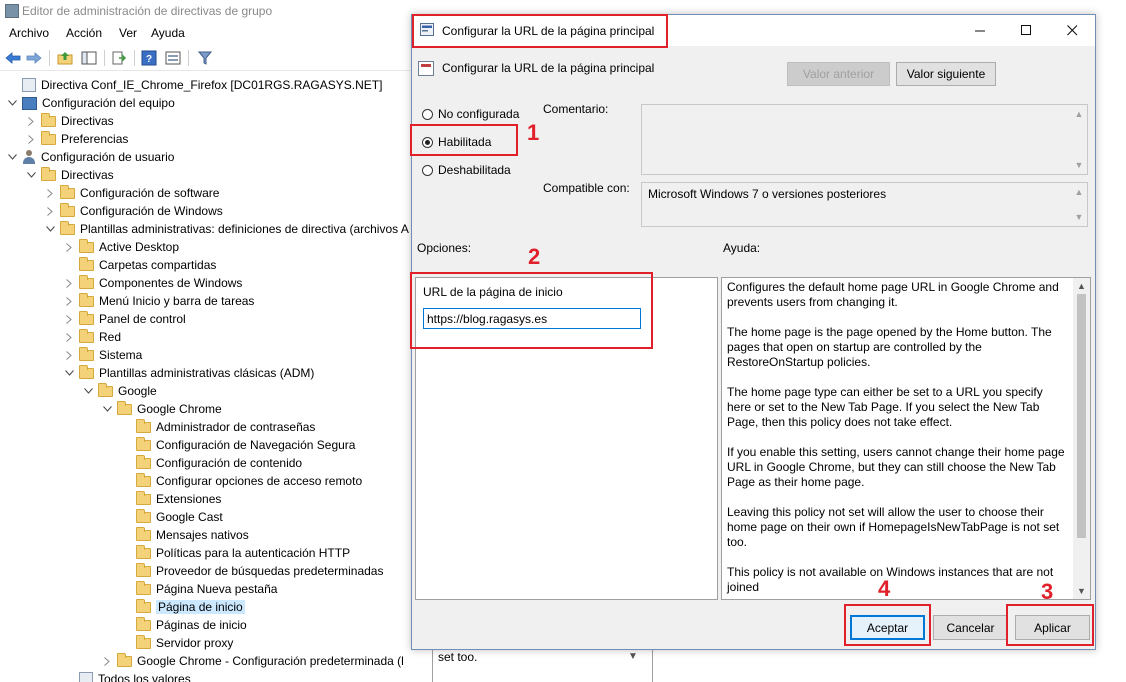 The height and width of the screenshot is (682, 1126). I want to click on tree-item: Google Chrome, so click(161, 409).